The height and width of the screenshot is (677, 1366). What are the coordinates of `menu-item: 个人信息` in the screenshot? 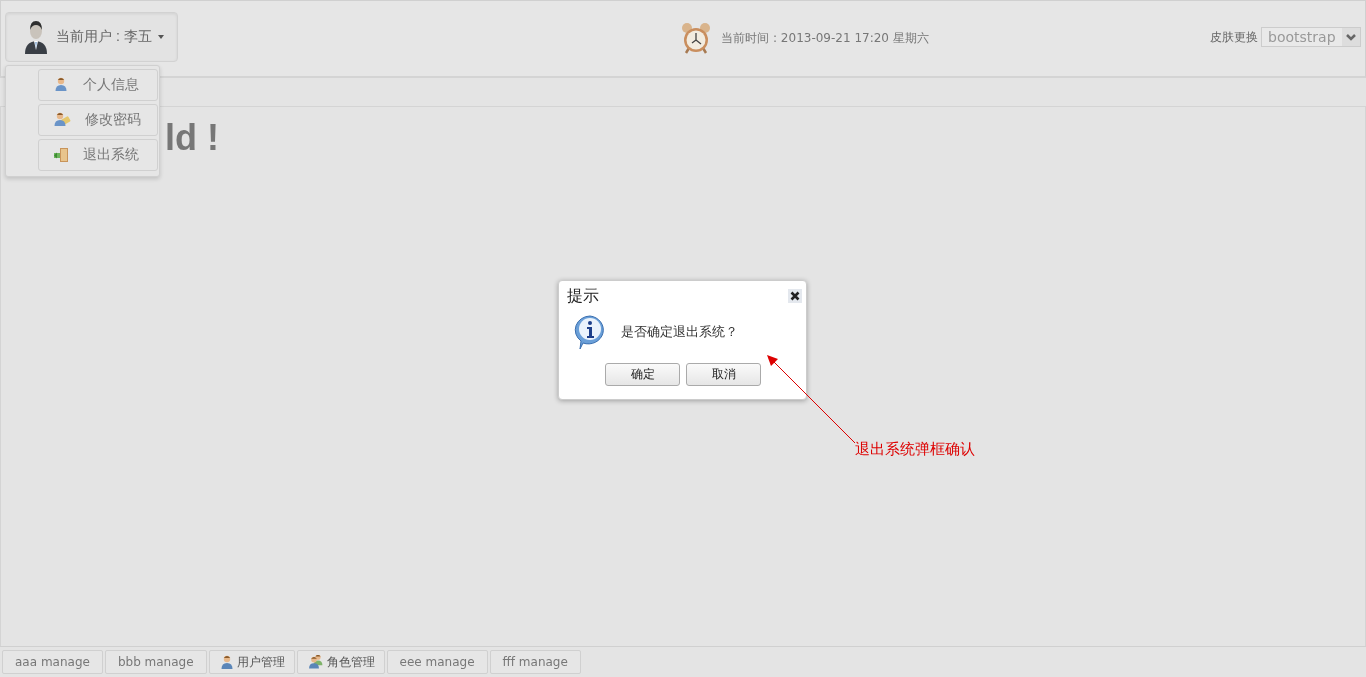 It's located at (98, 85).